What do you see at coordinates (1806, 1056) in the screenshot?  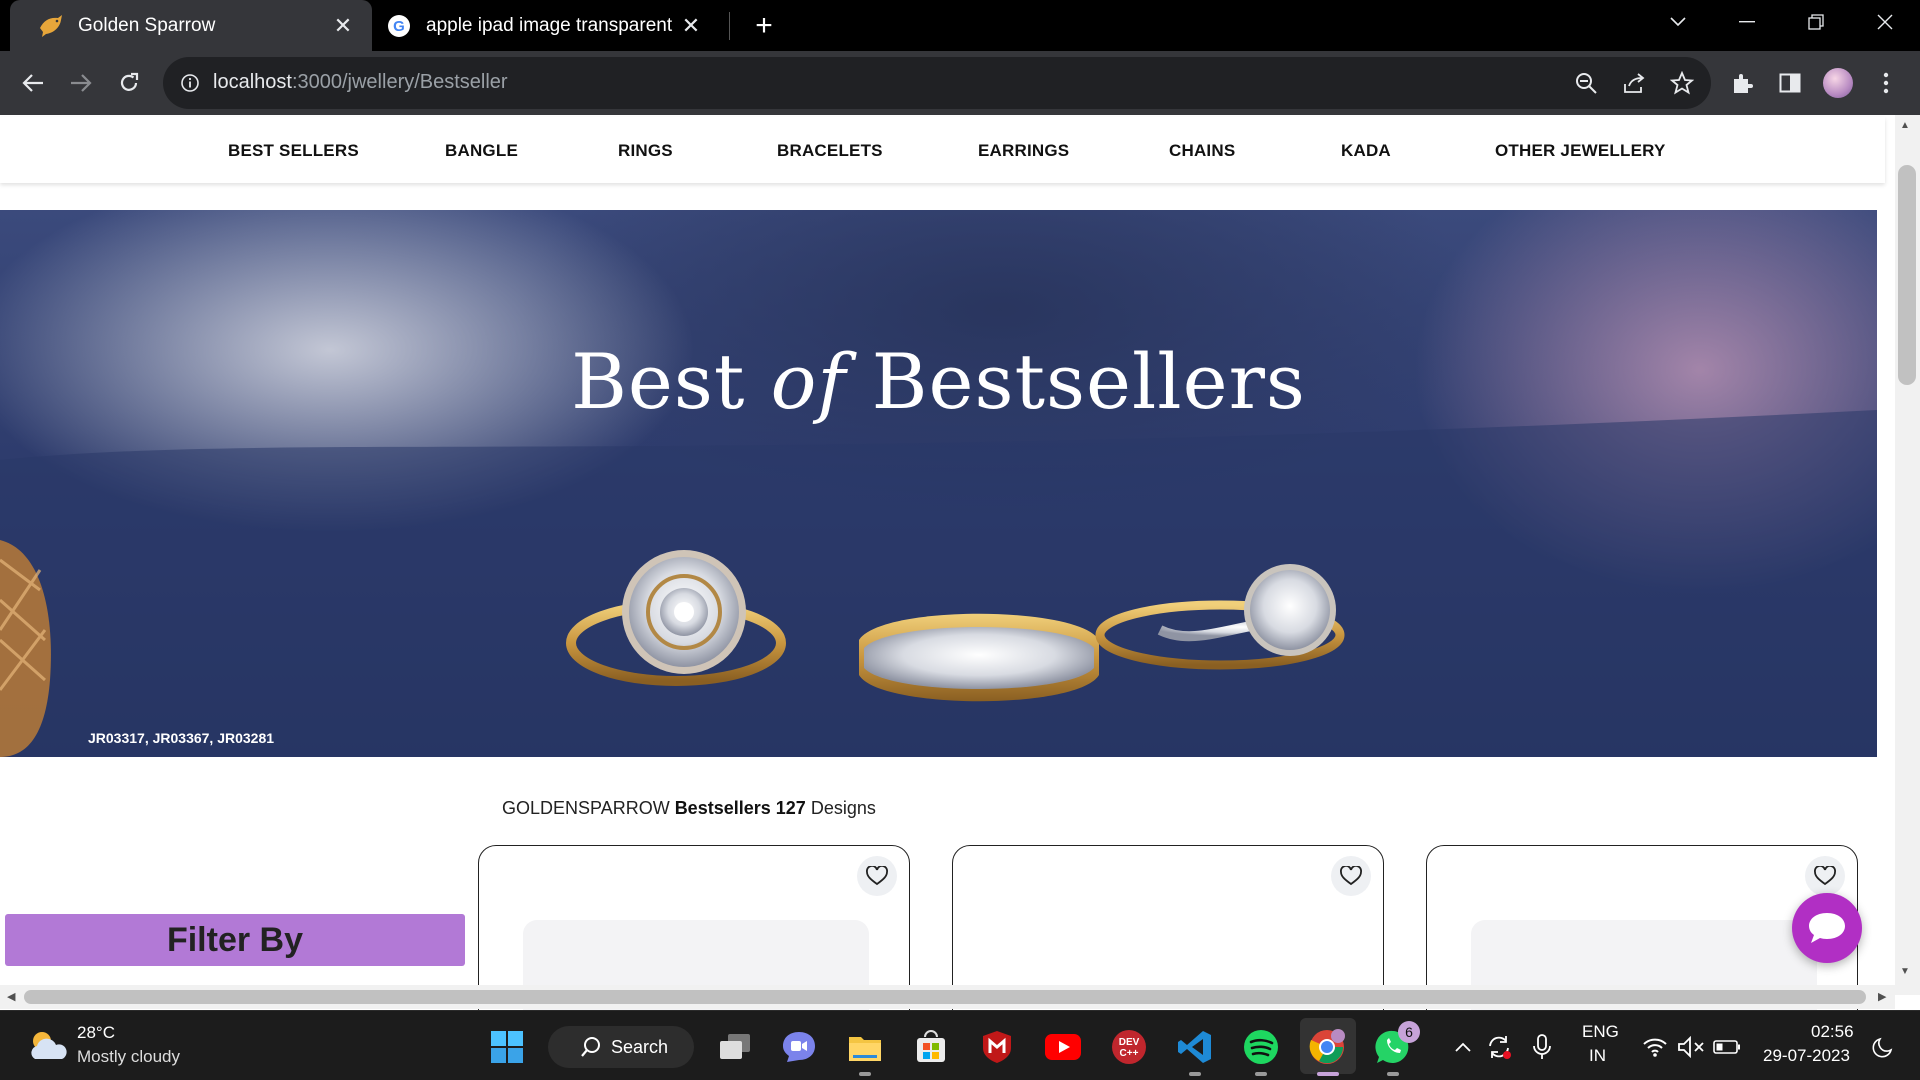 I see `clock-date: 29-07-2023` at bounding box center [1806, 1056].